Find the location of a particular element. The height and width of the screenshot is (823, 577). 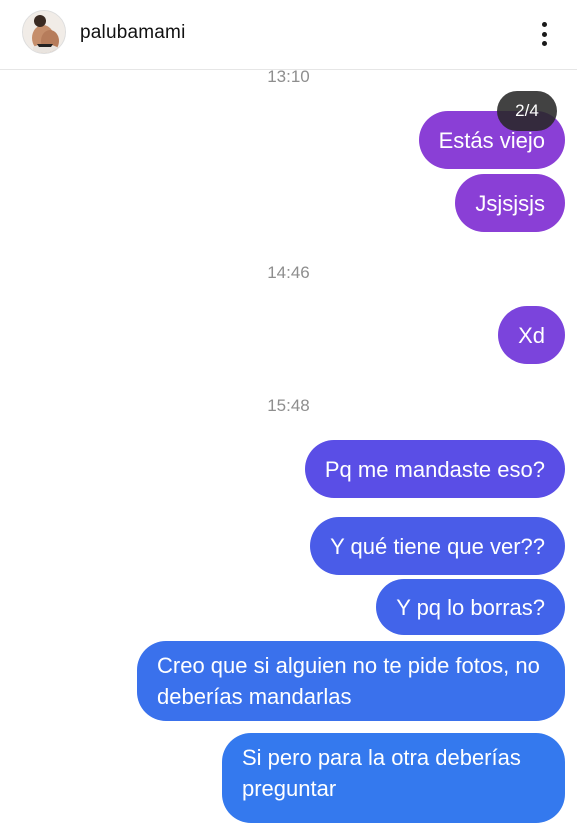

timestamp: 13:10 is located at coordinates (288, 76).